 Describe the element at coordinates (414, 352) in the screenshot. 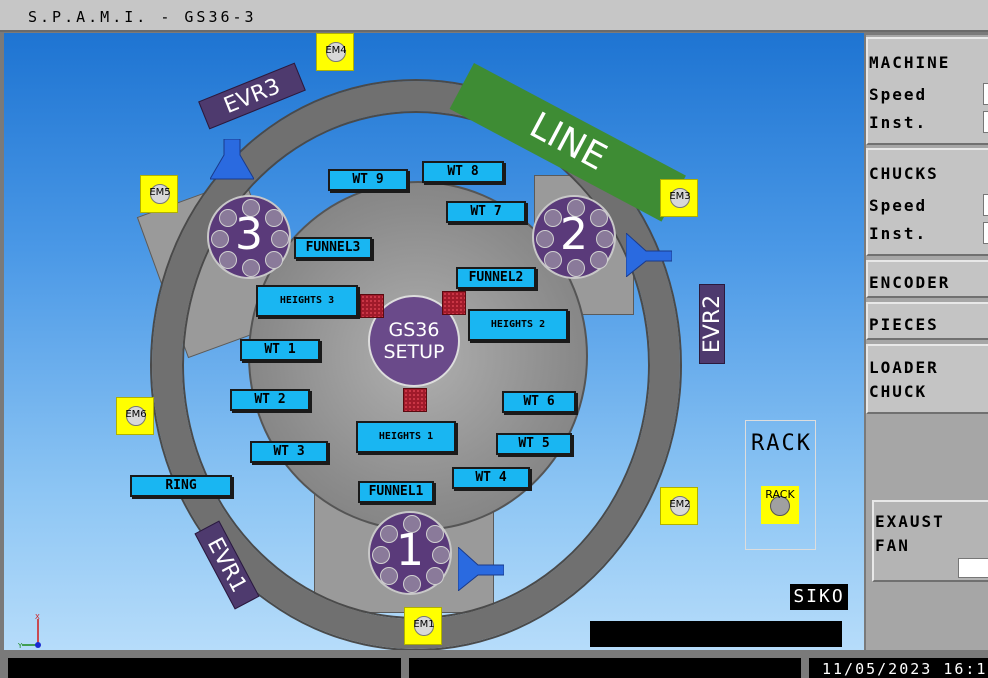

I see `setup-line2: SETUP` at that location.